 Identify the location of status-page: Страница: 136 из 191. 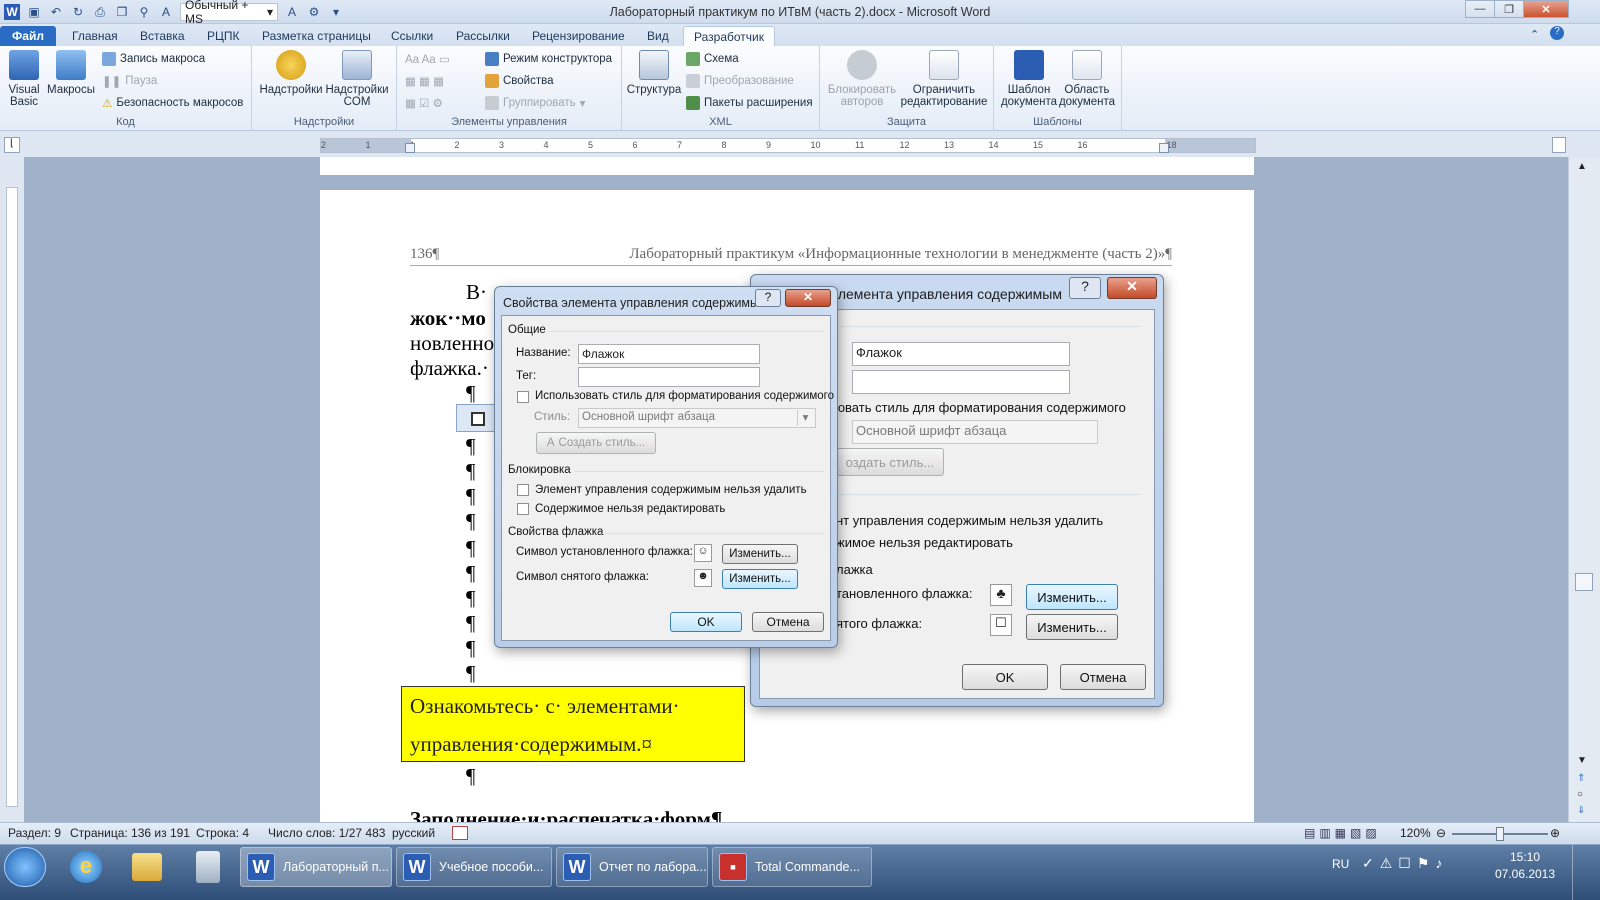
(130, 833).